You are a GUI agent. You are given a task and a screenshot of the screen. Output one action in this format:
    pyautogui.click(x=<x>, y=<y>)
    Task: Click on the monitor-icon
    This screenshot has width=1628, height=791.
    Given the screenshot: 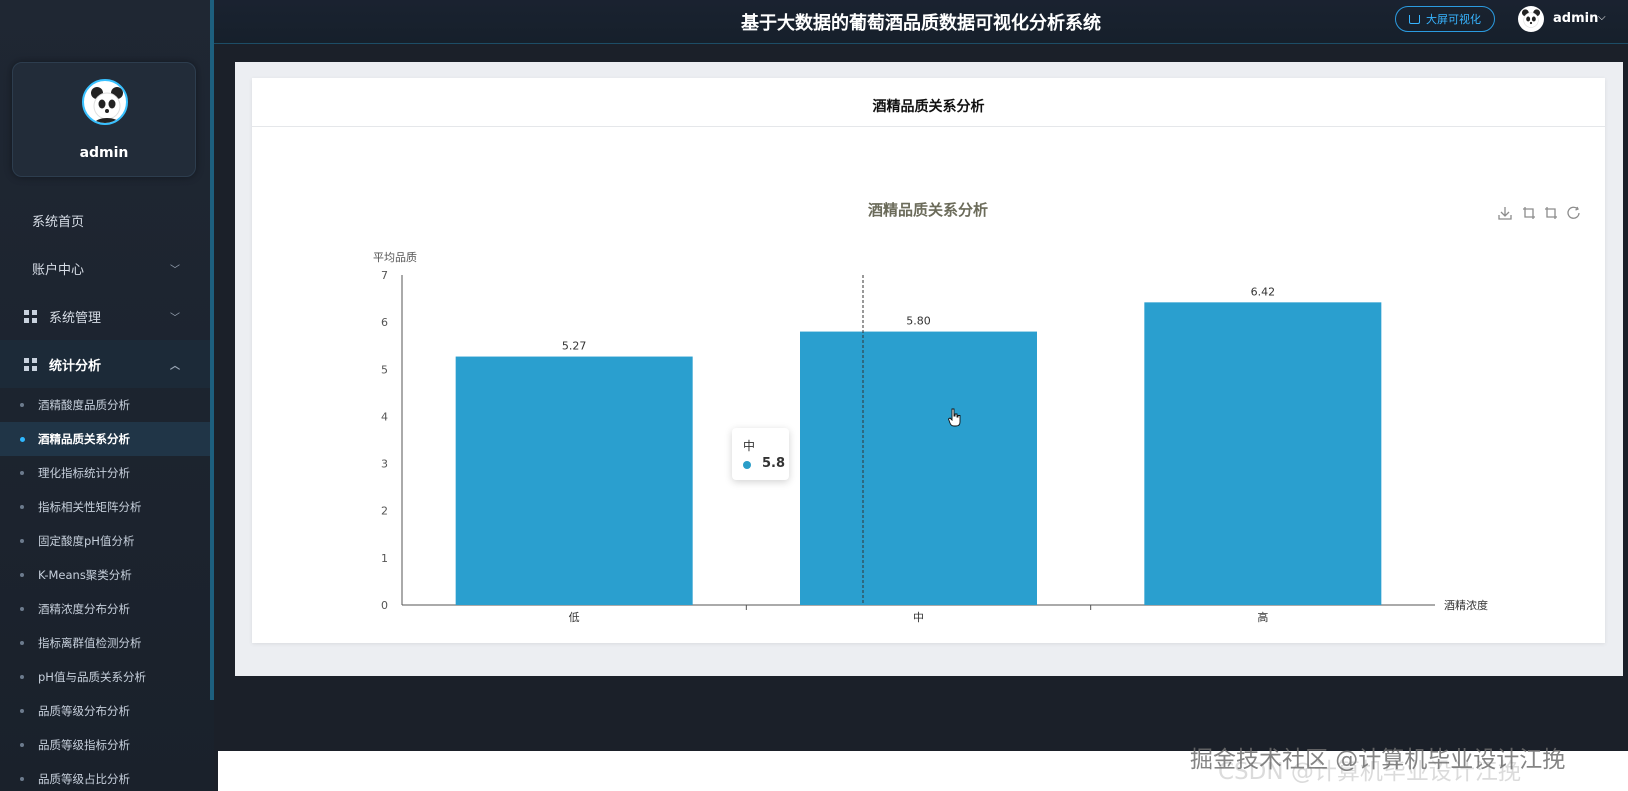 What is the action you would take?
    pyautogui.click(x=1414, y=19)
    